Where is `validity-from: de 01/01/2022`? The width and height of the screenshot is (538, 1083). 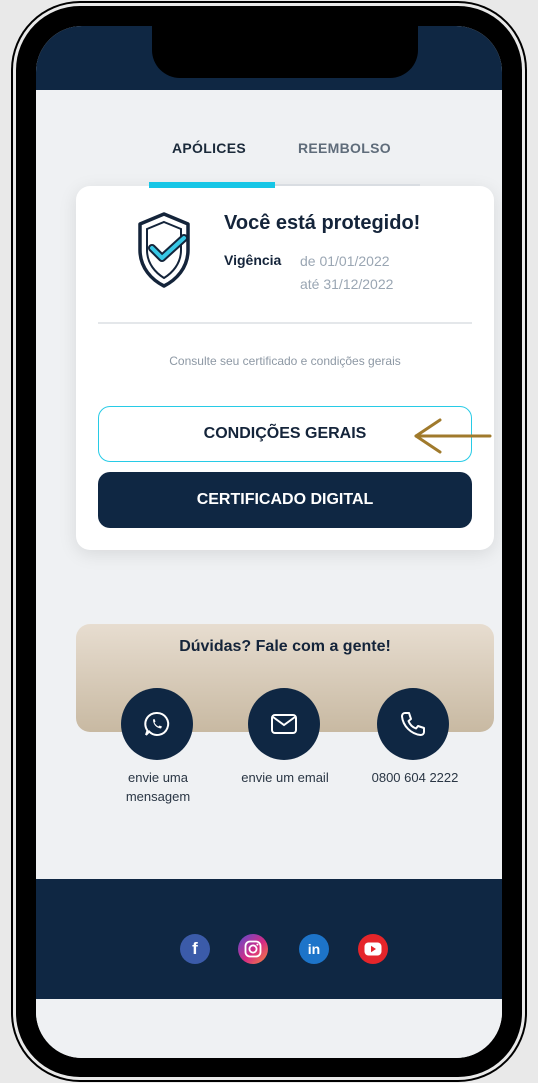 validity-from: de 01/01/2022 is located at coordinates (345, 261).